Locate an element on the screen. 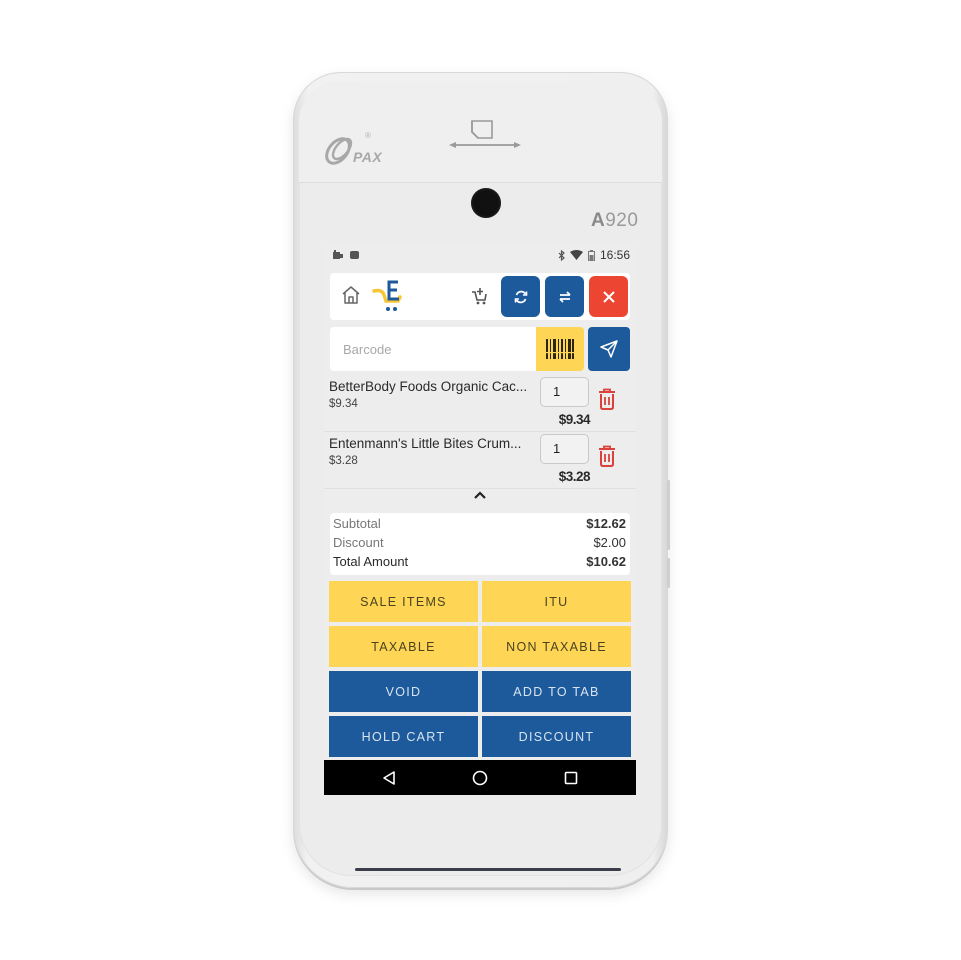  item-unit-price: $9.34 is located at coordinates (343, 404).